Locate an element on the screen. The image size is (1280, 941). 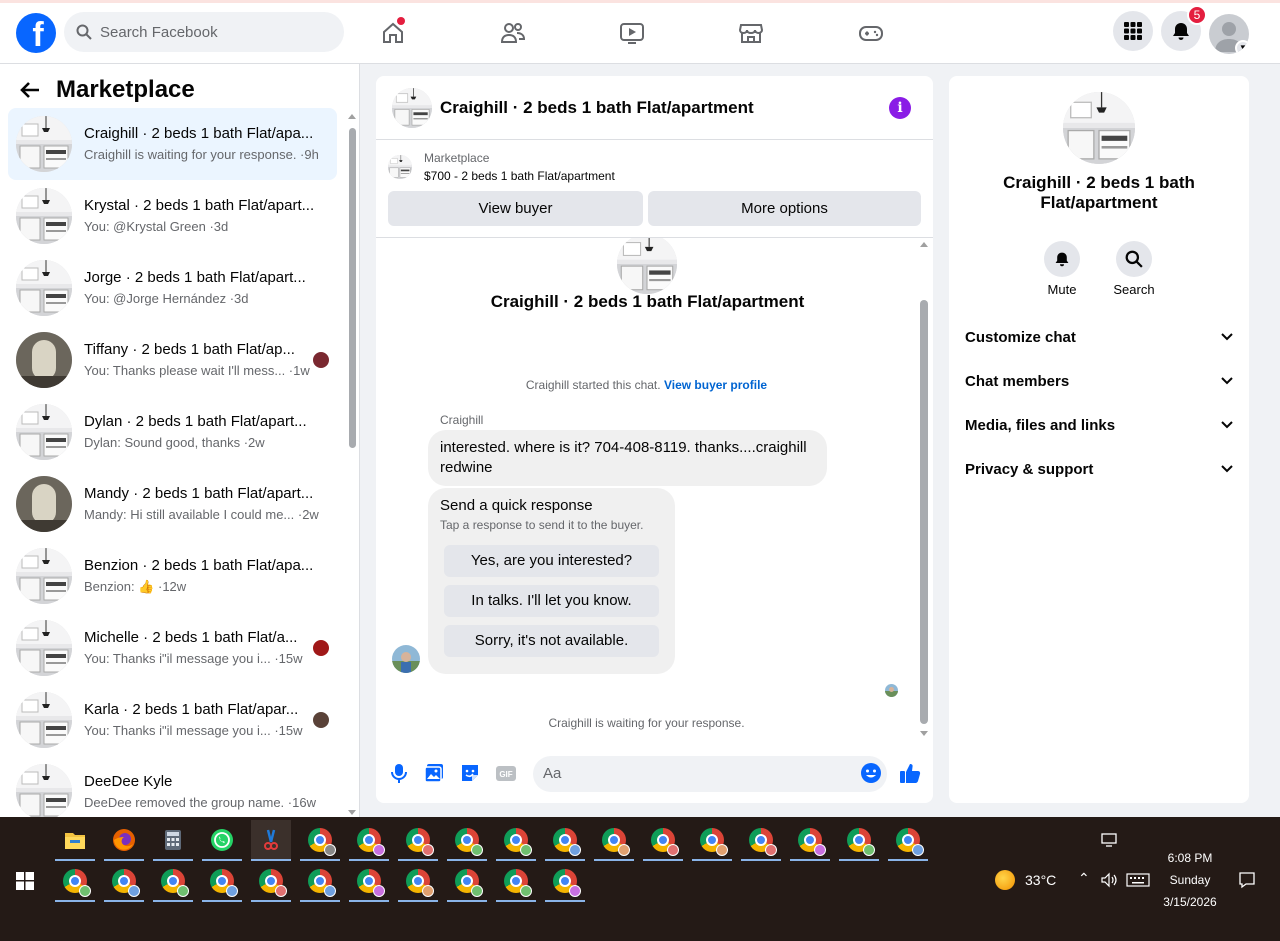
photo-icon is located at coordinates (434, 773).